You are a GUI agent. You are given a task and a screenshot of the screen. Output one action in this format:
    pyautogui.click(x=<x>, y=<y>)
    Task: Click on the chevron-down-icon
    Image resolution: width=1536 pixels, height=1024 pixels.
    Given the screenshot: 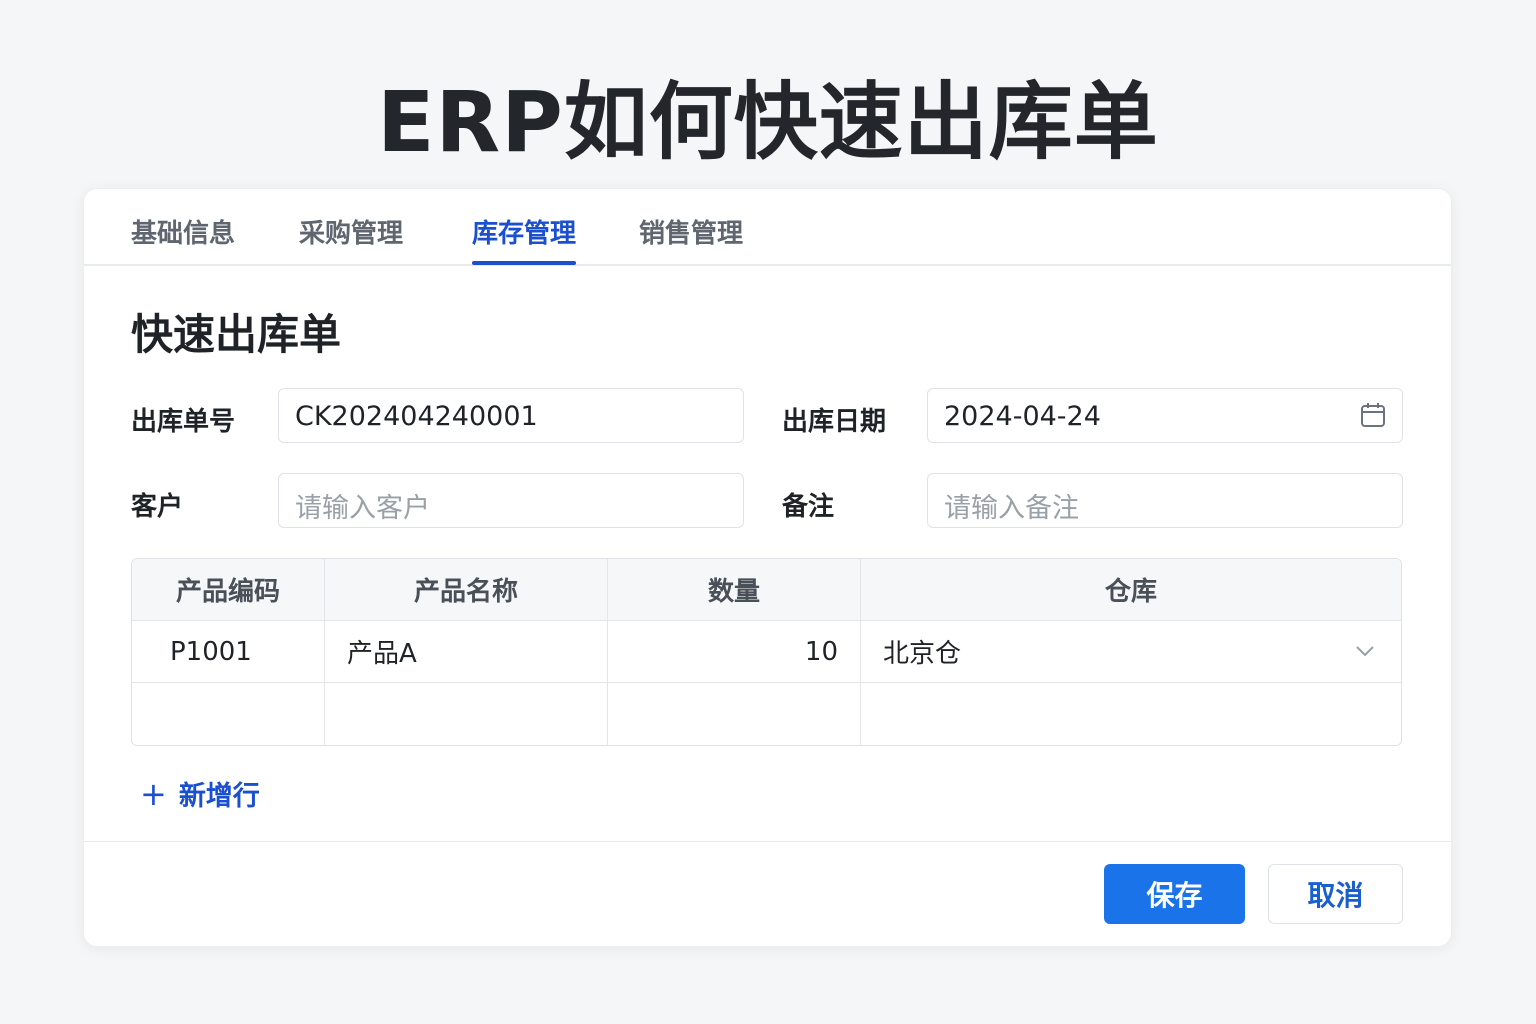 What is the action you would take?
    pyautogui.click(x=1365, y=651)
    